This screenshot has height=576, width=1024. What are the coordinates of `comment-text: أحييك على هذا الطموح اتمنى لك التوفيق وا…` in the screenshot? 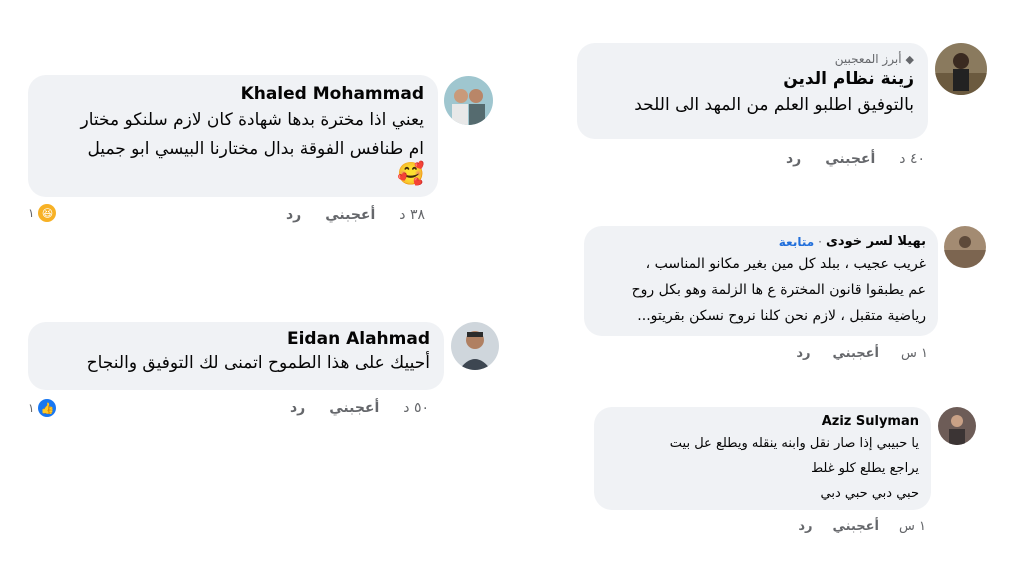 It's located at (258, 363).